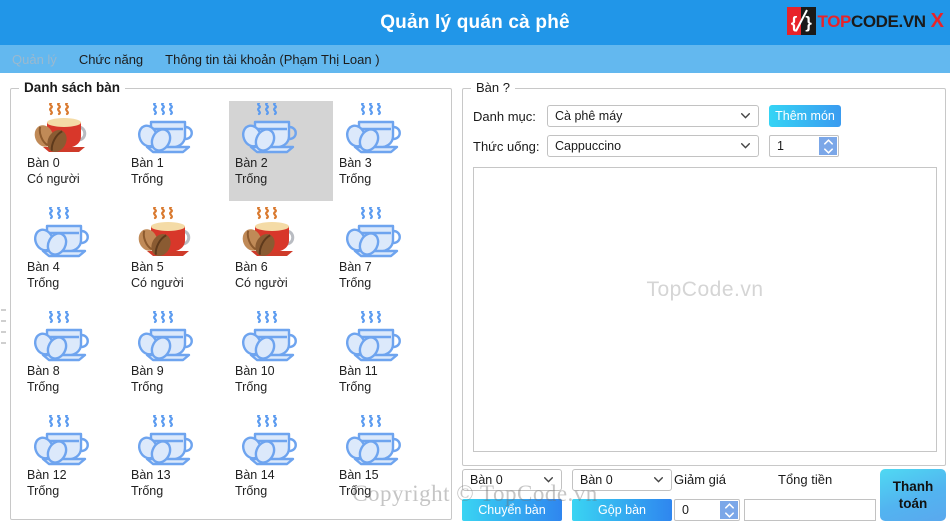 The width and height of the screenshot is (950, 525). I want to click on table-cell: Bàn 9 Trống, so click(177, 359).